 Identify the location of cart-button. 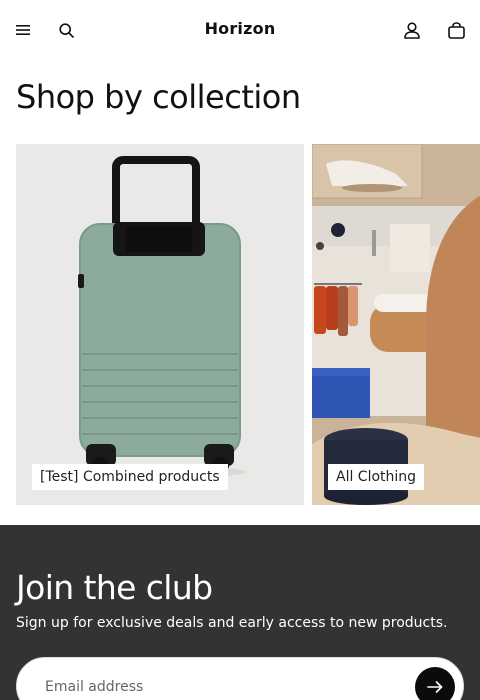
(456, 30).